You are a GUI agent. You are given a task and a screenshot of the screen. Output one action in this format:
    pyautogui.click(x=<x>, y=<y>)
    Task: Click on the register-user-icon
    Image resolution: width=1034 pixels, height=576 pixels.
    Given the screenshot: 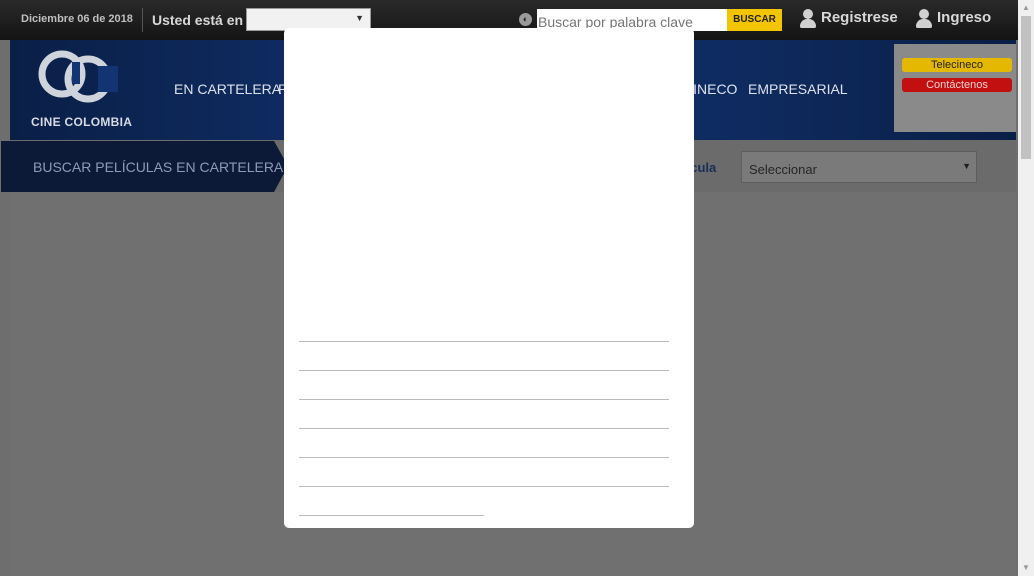 What is the action you would take?
    pyautogui.click(x=808, y=19)
    